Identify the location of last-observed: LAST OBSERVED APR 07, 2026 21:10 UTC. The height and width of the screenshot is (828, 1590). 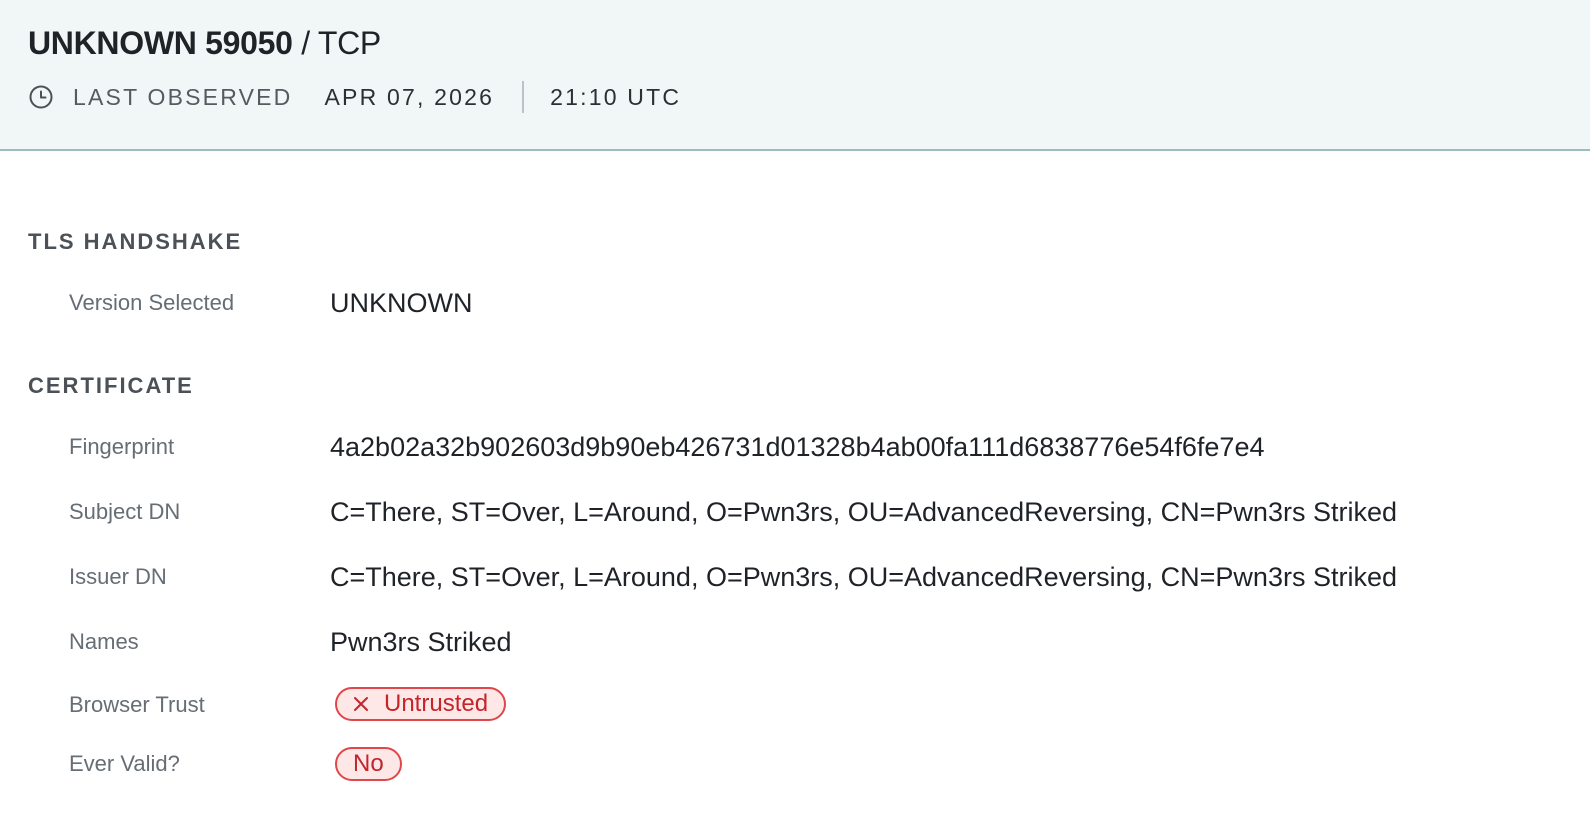
(354, 97).